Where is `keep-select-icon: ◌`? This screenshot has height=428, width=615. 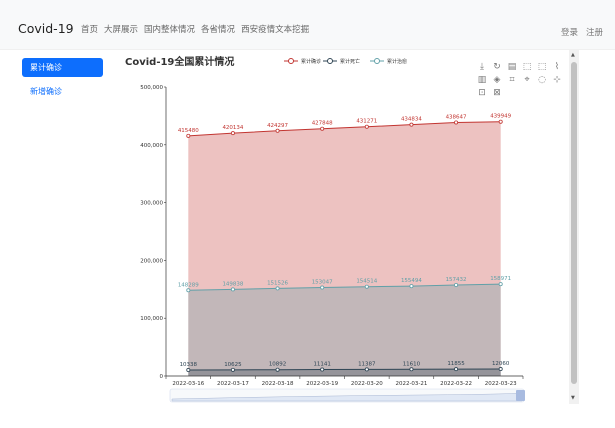
keep-select-icon: ◌ is located at coordinates (542, 80).